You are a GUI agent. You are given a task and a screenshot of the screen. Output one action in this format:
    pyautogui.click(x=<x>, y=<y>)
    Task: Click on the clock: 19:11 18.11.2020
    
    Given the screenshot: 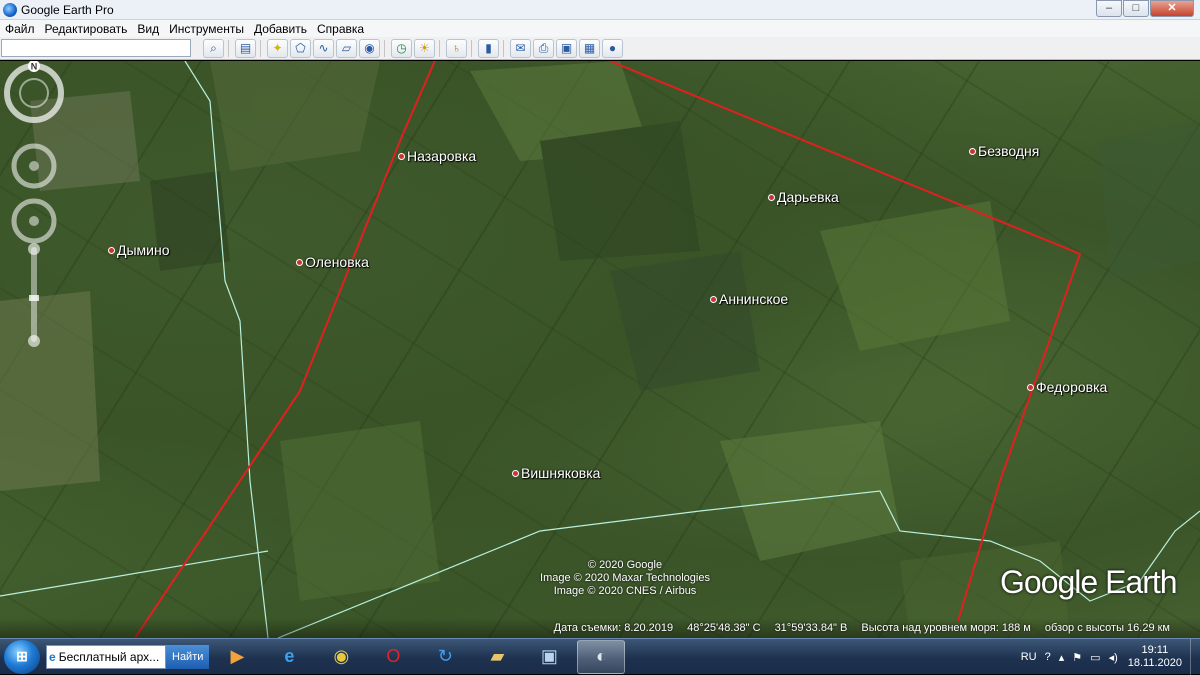 What is the action you would take?
    pyautogui.click(x=1155, y=657)
    